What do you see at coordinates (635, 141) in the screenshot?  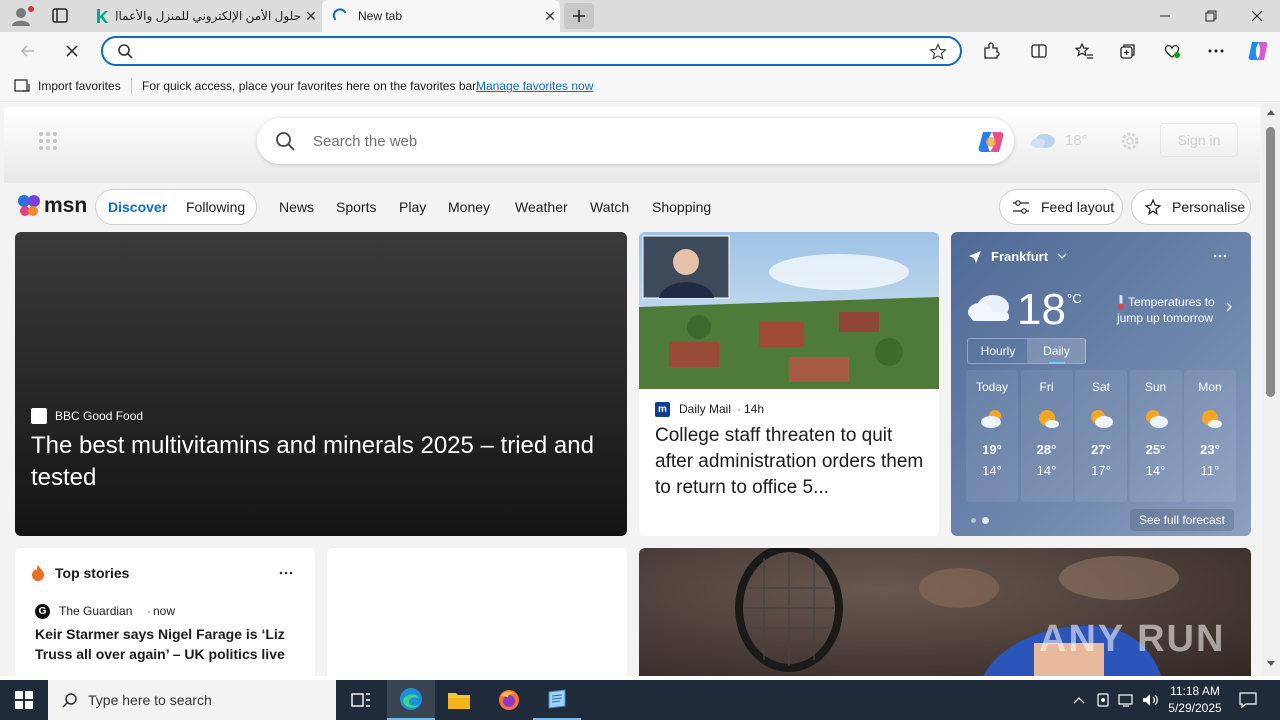 I see `web-search-box: Search the web` at bounding box center [635, 141].